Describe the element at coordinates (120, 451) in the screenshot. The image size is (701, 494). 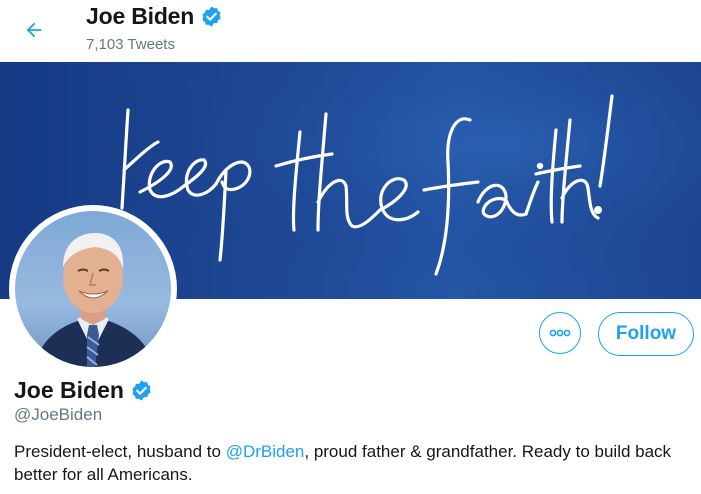
I see `bio-text-start: President-elect, husband to` at that location.